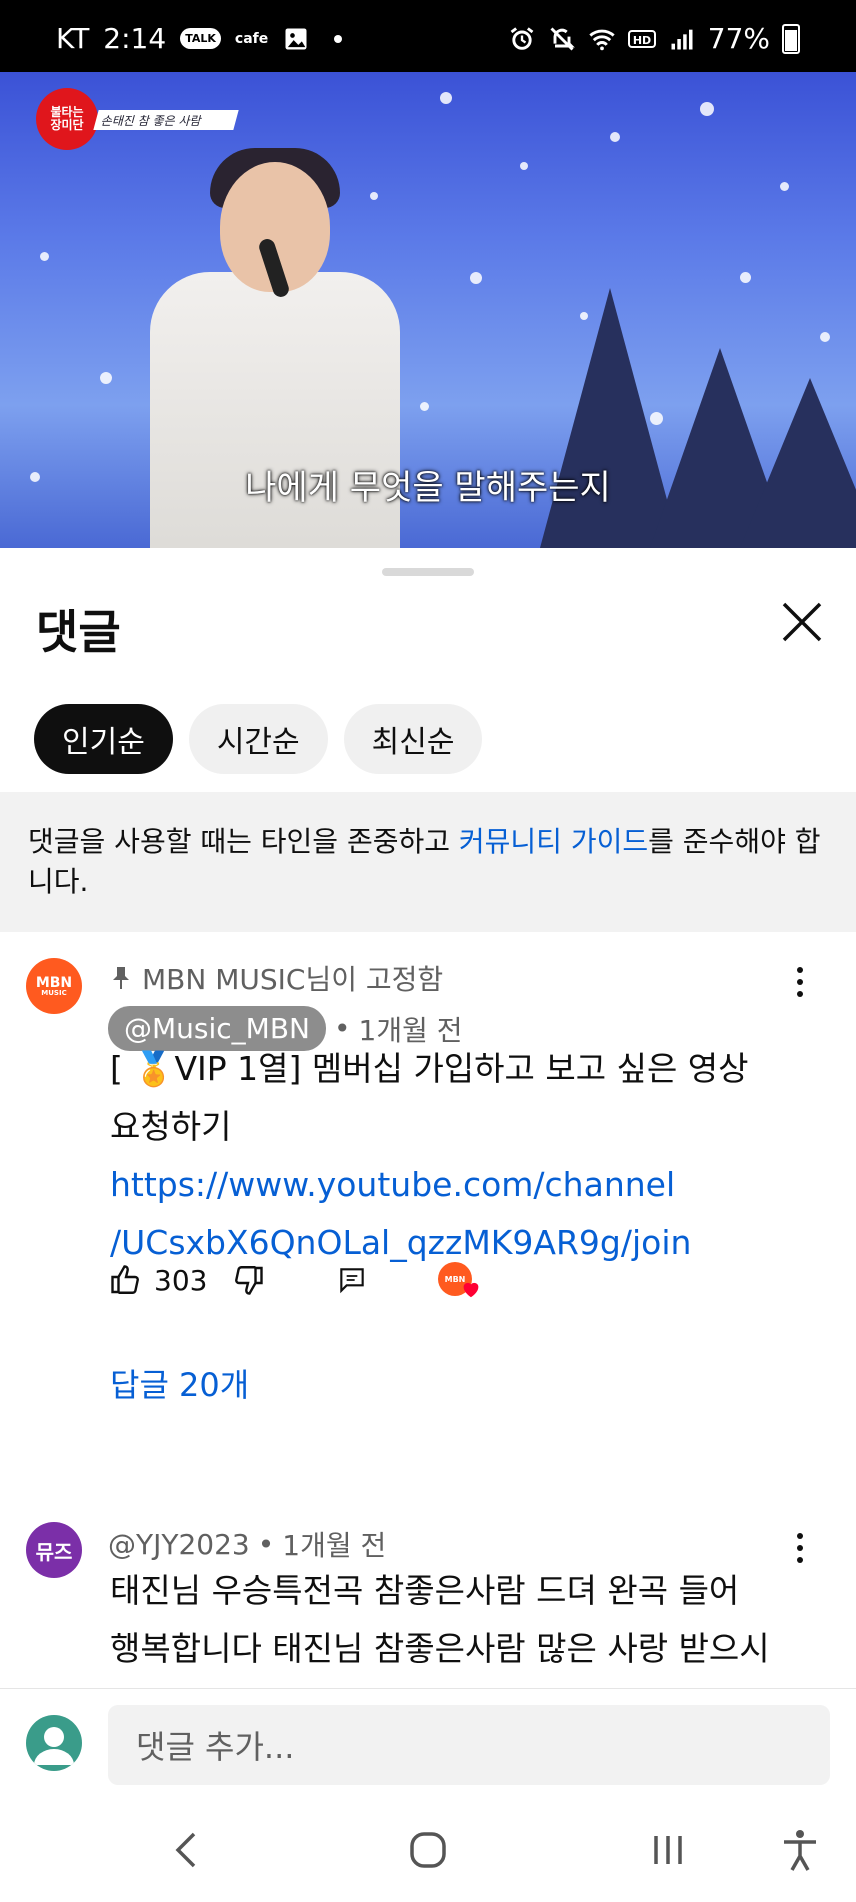  I want to click on creator-heart: MBN, so click(460, 1280).